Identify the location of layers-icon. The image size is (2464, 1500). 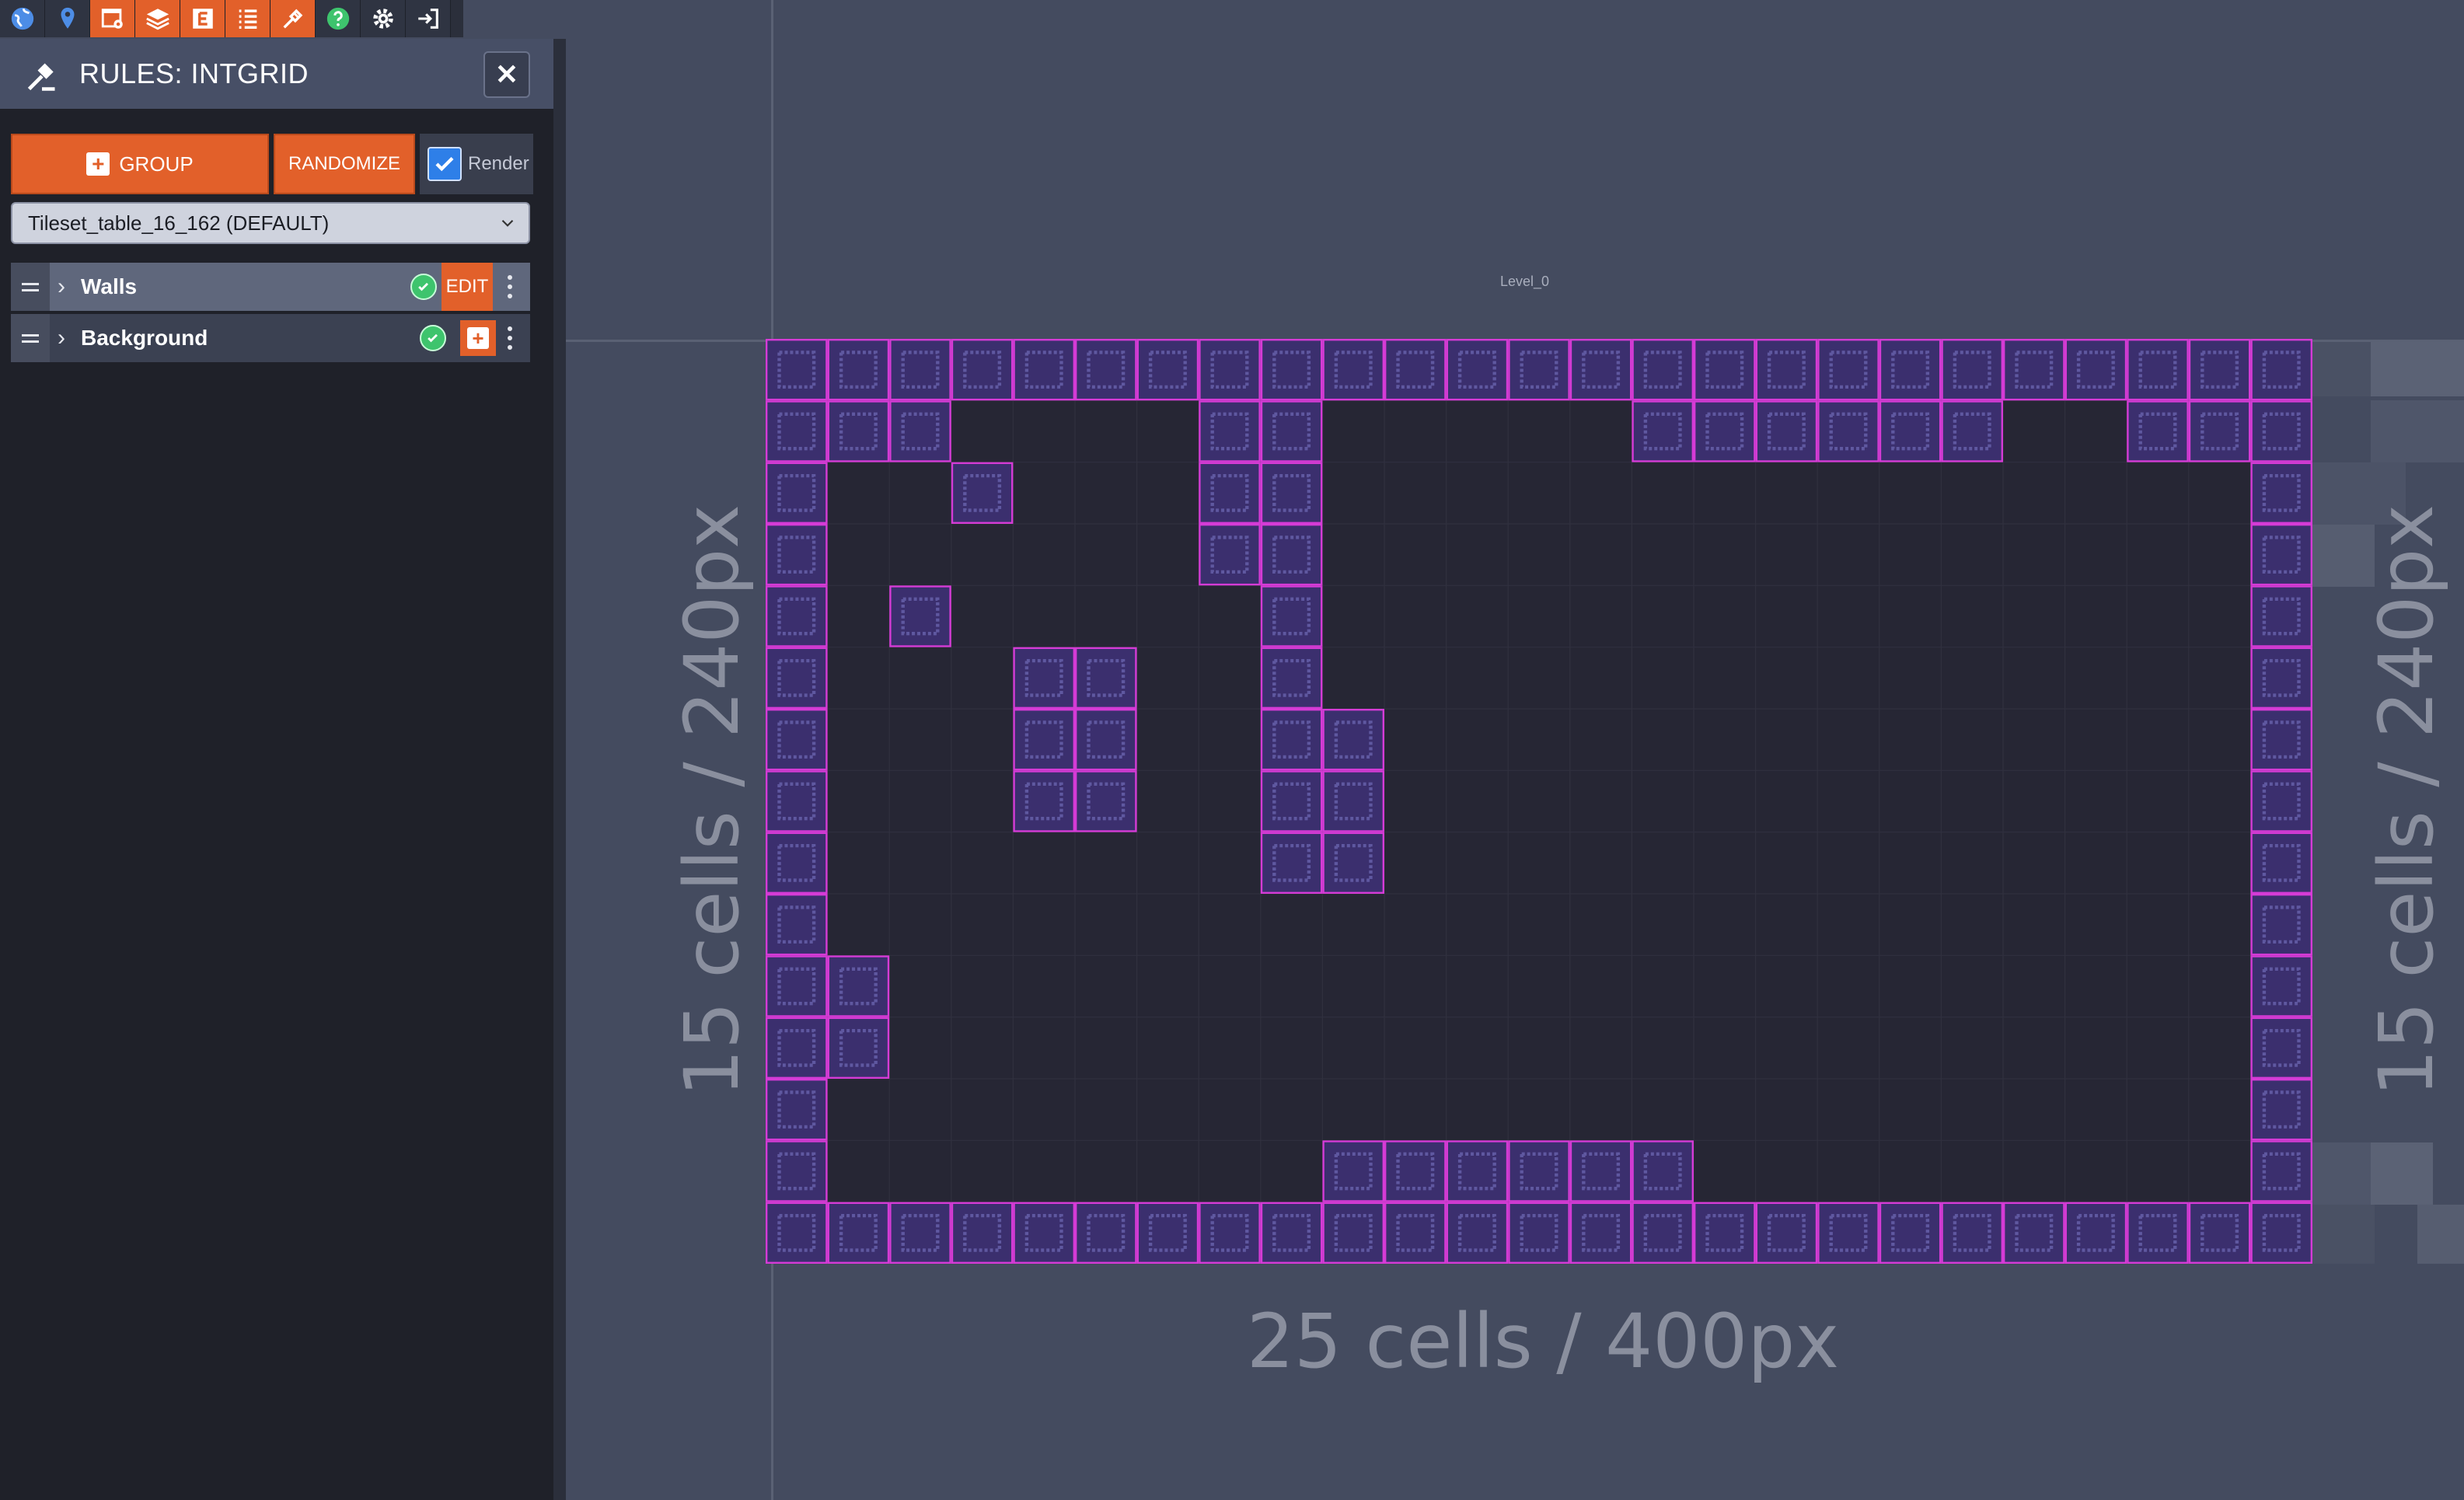
(157, 19).